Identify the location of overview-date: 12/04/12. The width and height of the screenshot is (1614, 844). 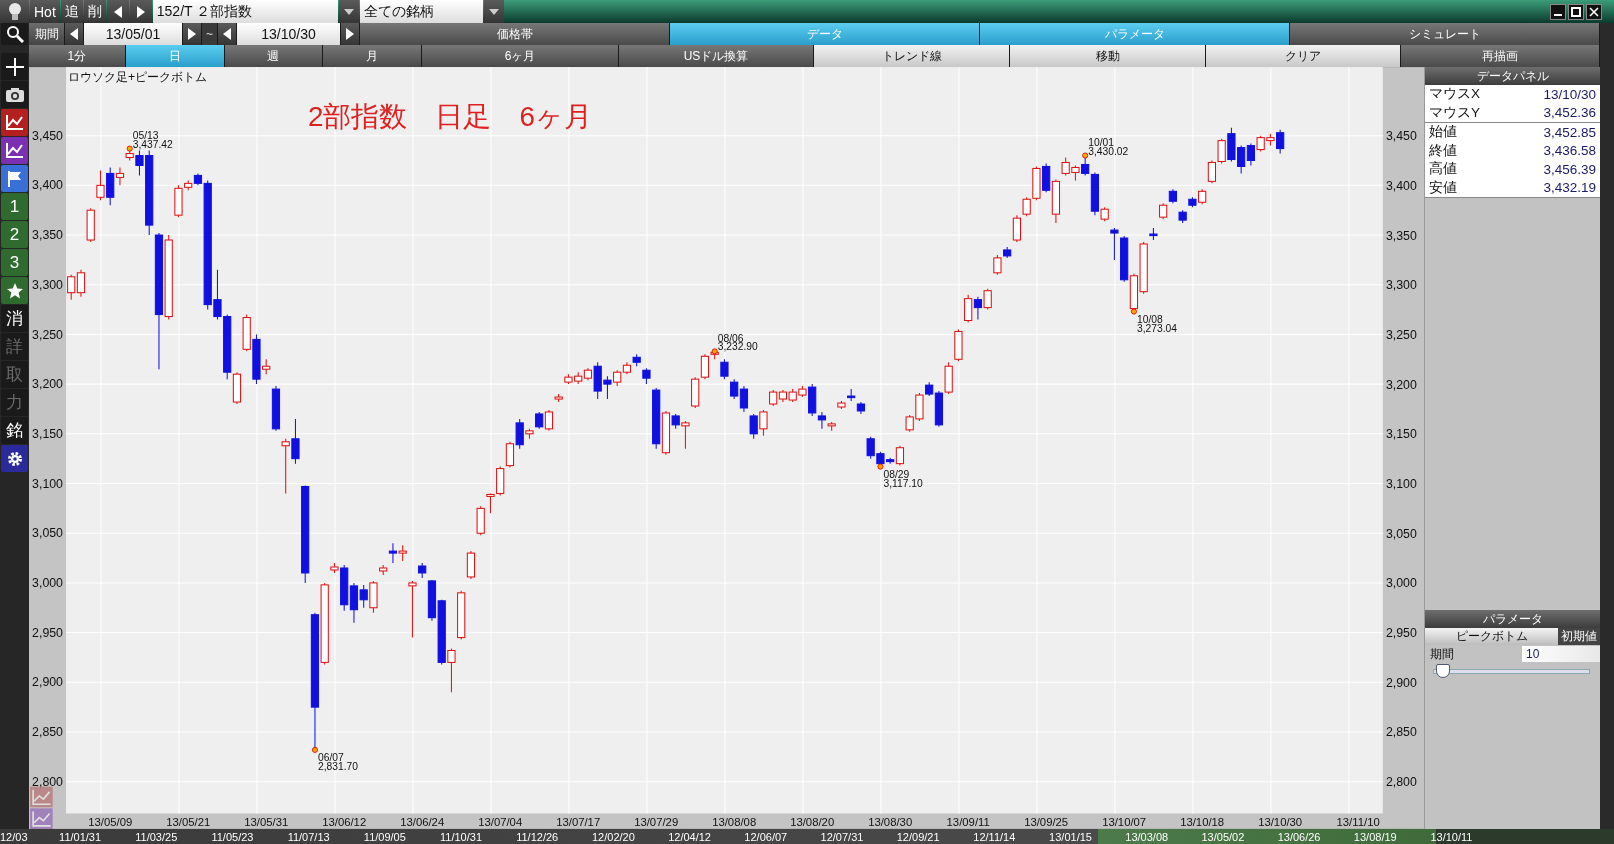
(689, 836).